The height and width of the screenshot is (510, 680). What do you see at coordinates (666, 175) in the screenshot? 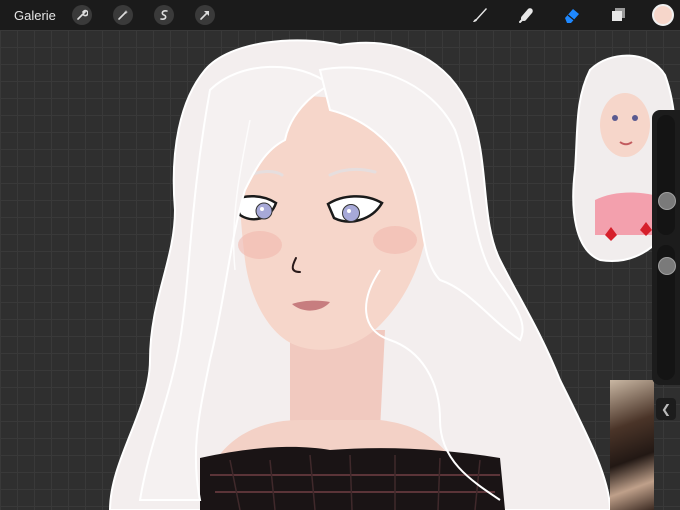
I see `brush-size-slider` at bounding box center [666, 175].